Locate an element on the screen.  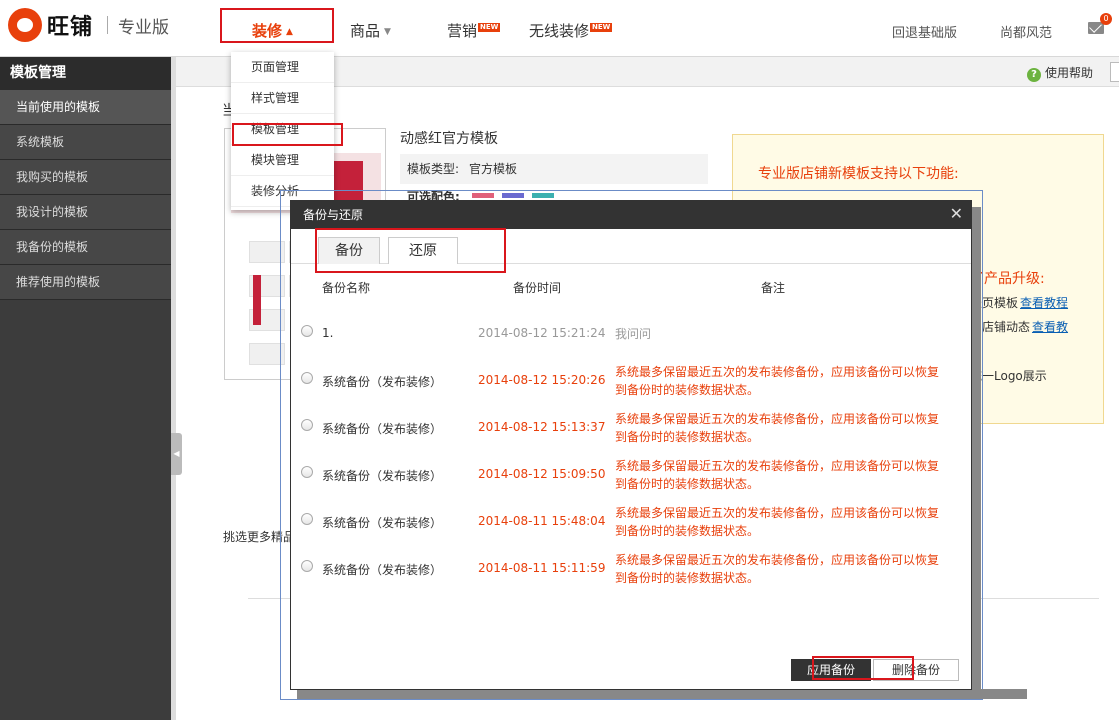
nav-label: 无线装修 is located at coordinates (559, 31).